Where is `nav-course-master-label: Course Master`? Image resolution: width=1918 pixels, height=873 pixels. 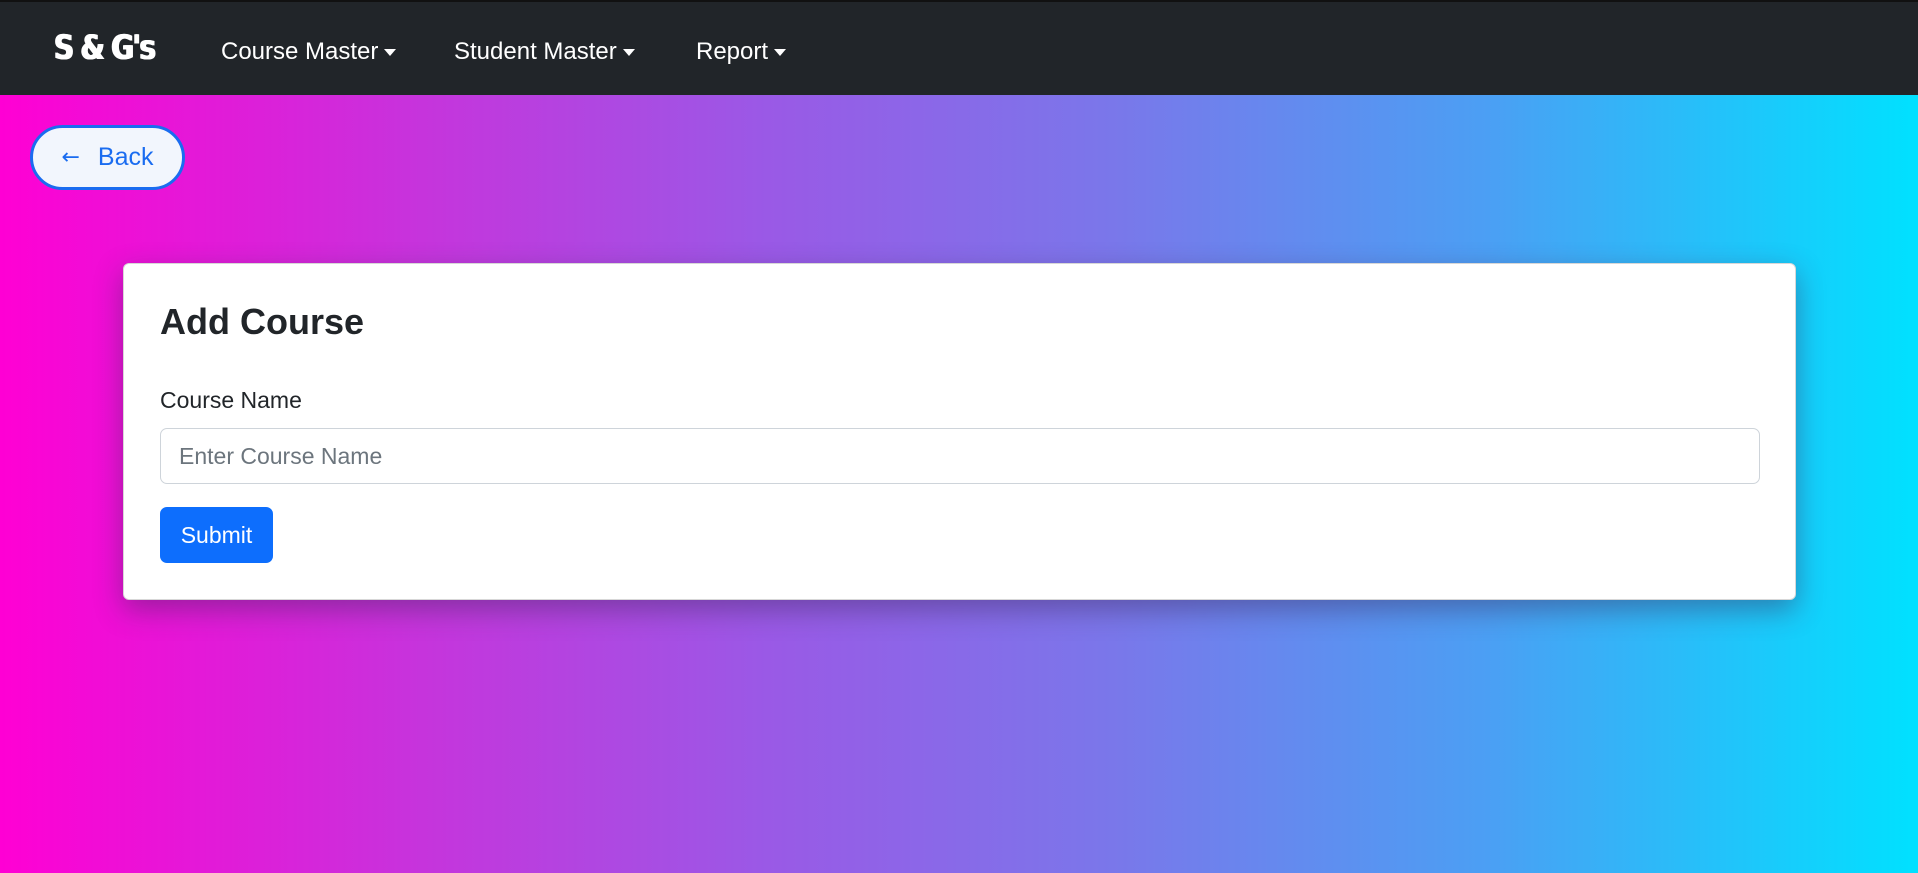 nav-course-master-label: Course Master is located at coordinates (300, 51).